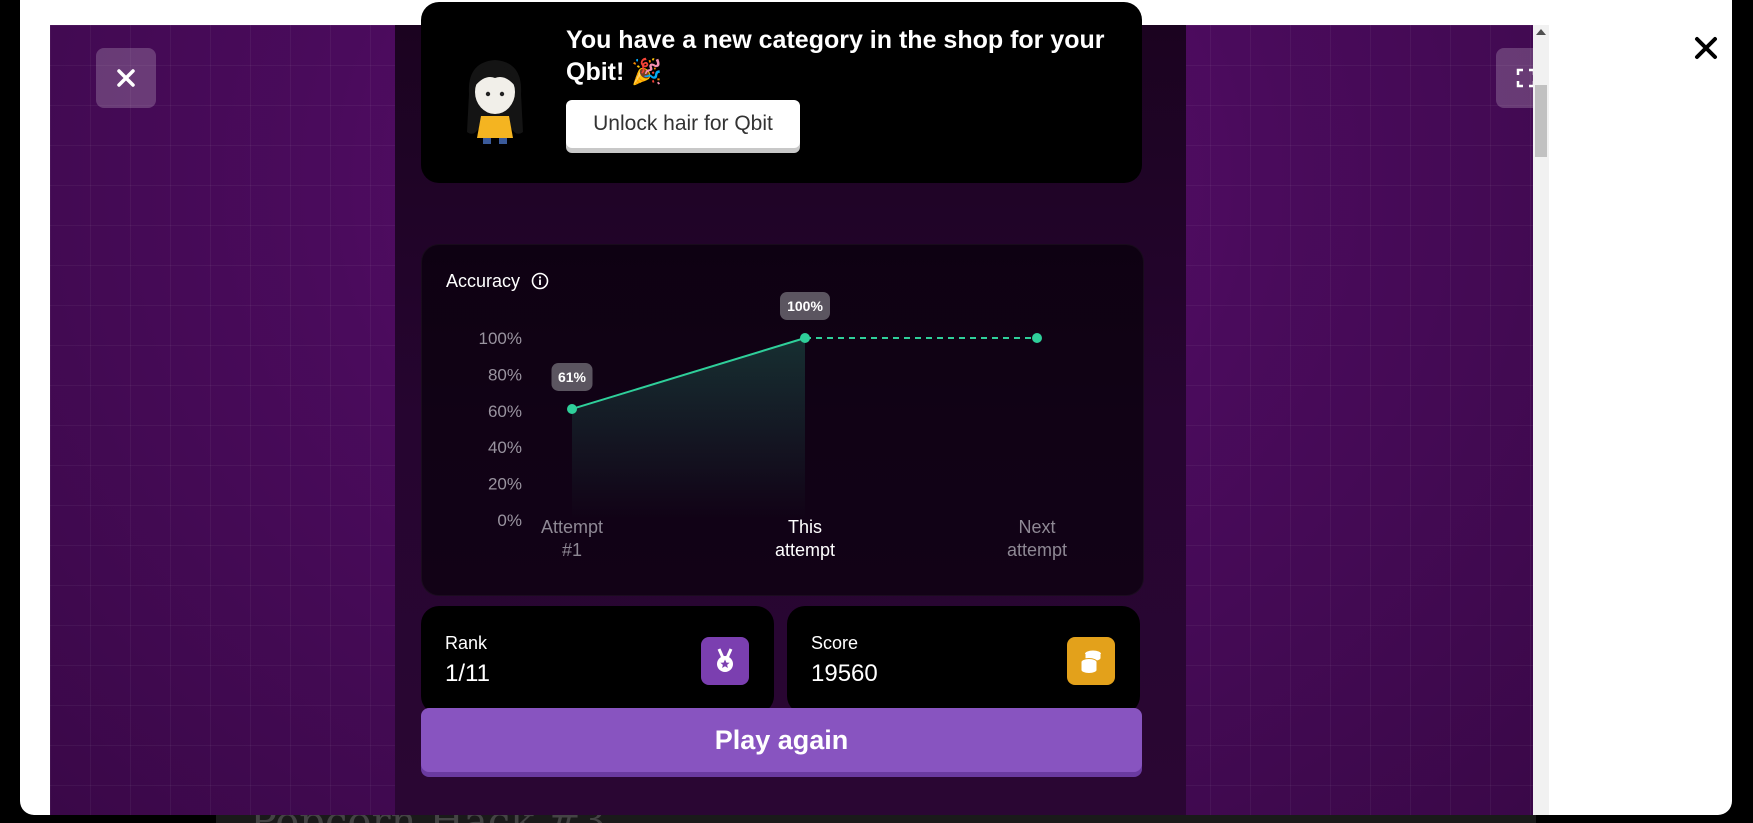 The width and height of the screenshot is (1753, 823). Describe the element at coordinates (572, 527) in the screenshot. I see `x-tick-label: Attempt` at that location.